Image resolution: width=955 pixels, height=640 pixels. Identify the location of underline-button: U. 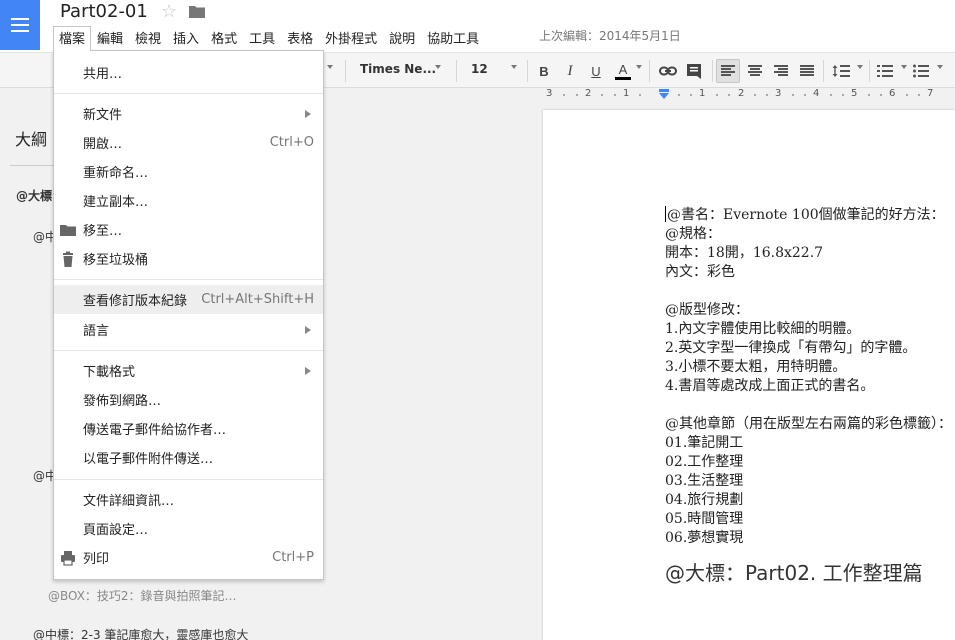
(596, 71).